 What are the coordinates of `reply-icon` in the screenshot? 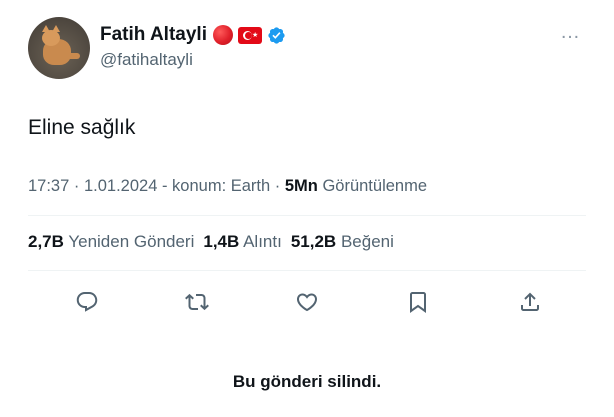 It's located at (87, 302).